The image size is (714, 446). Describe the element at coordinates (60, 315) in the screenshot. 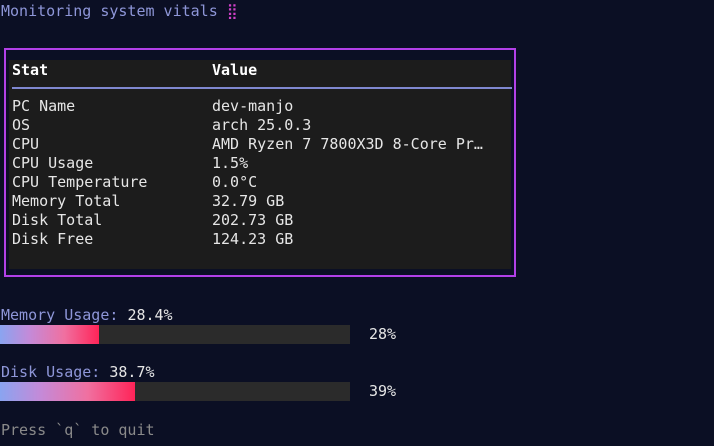

I see `memory-usage-label: Memory Usage:` at that location.